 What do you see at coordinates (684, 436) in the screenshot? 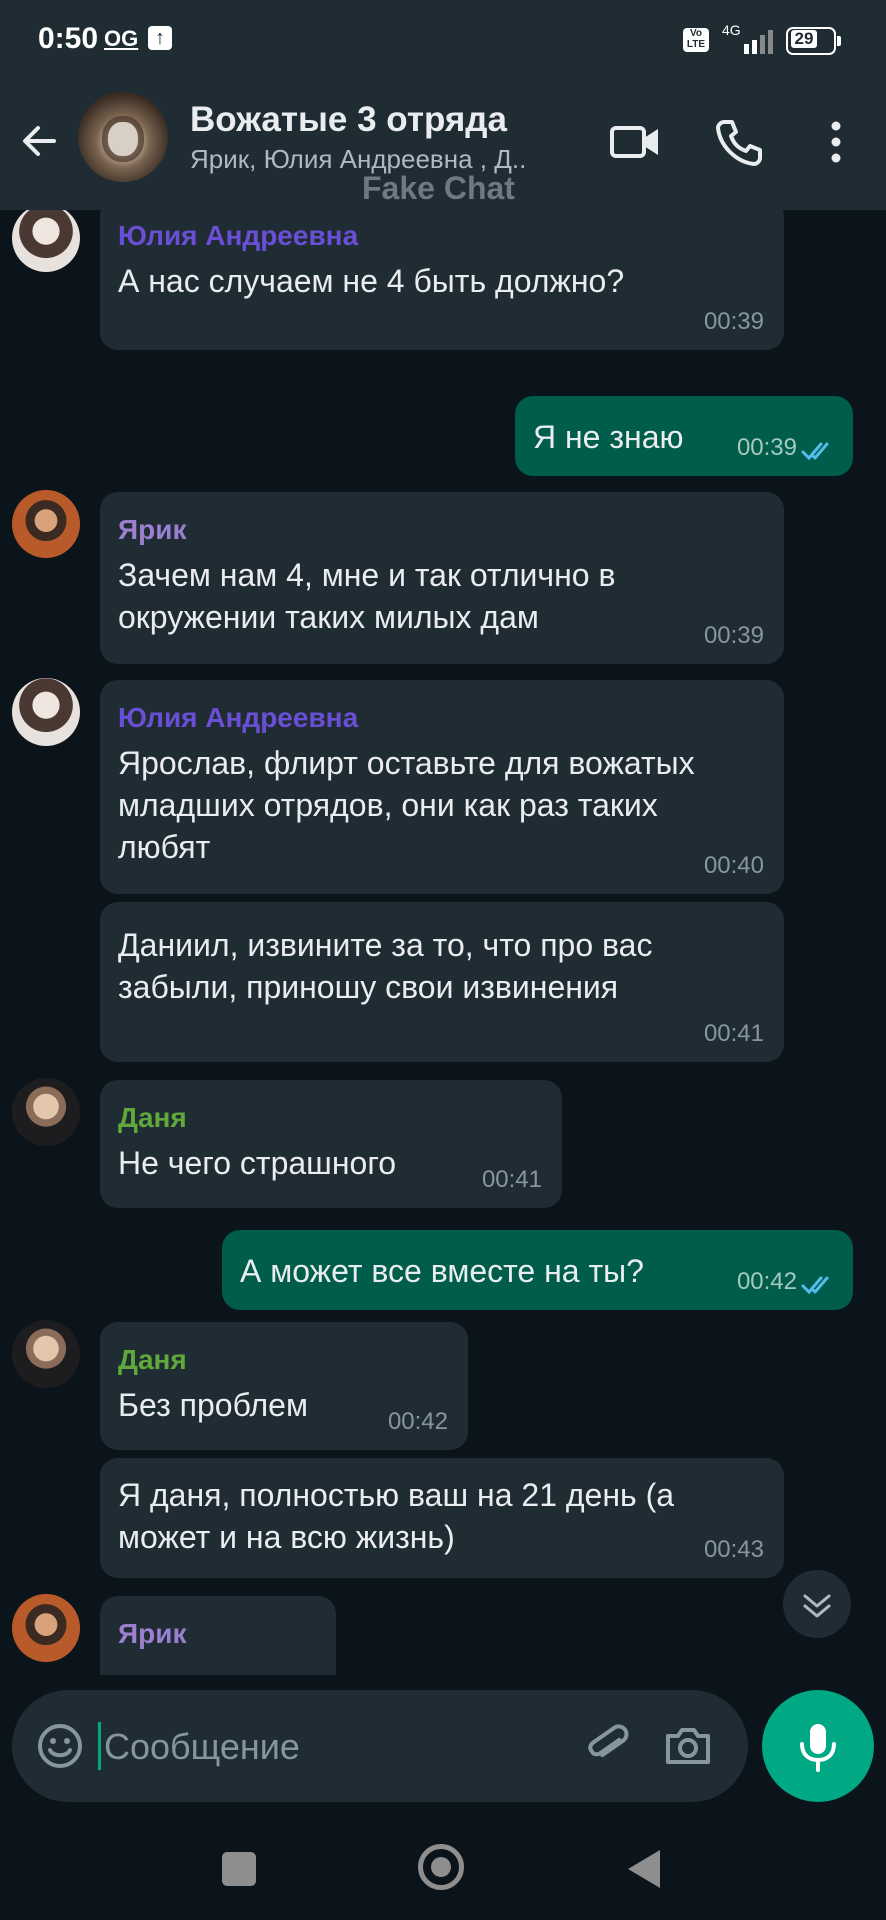
I see `message-bubble: Я не знаю 00:39` at bounding box center [684, 436].